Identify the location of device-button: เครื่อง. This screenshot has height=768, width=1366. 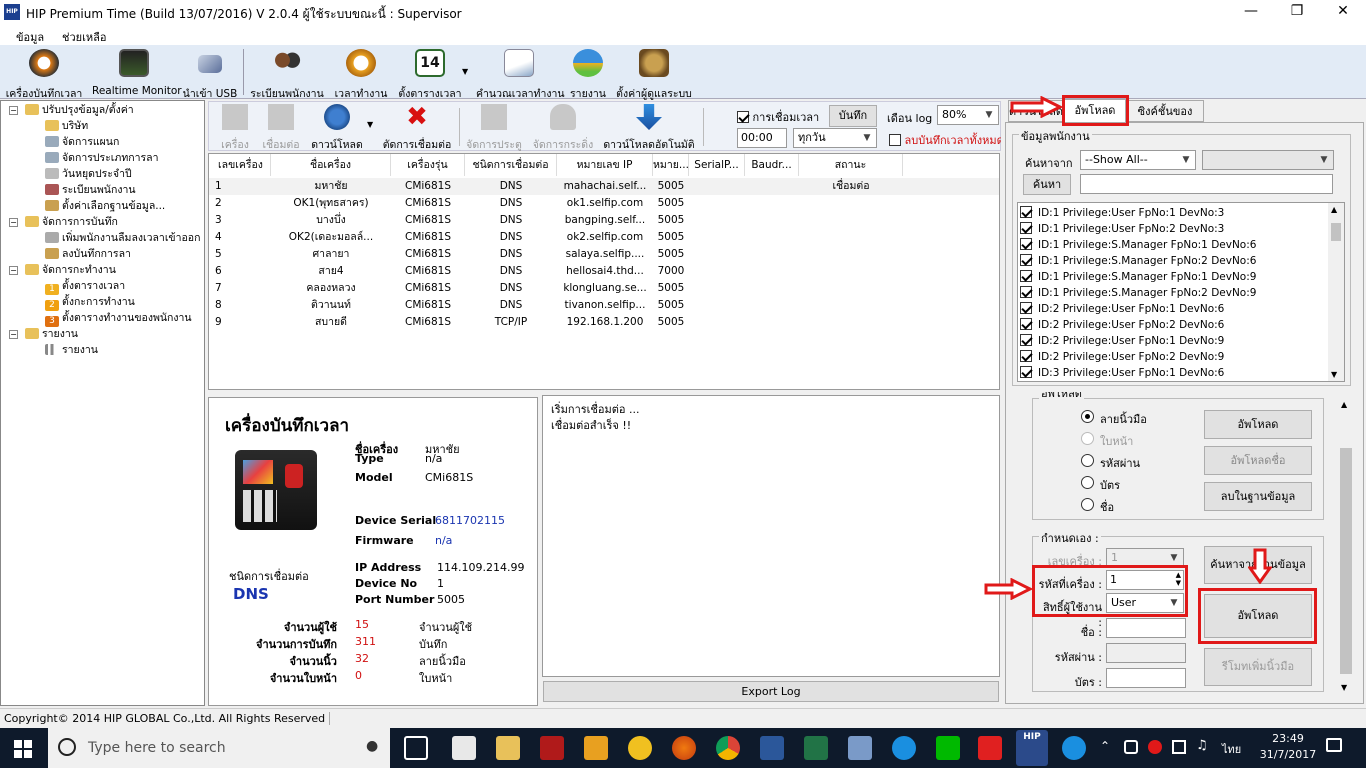
(235, 127).